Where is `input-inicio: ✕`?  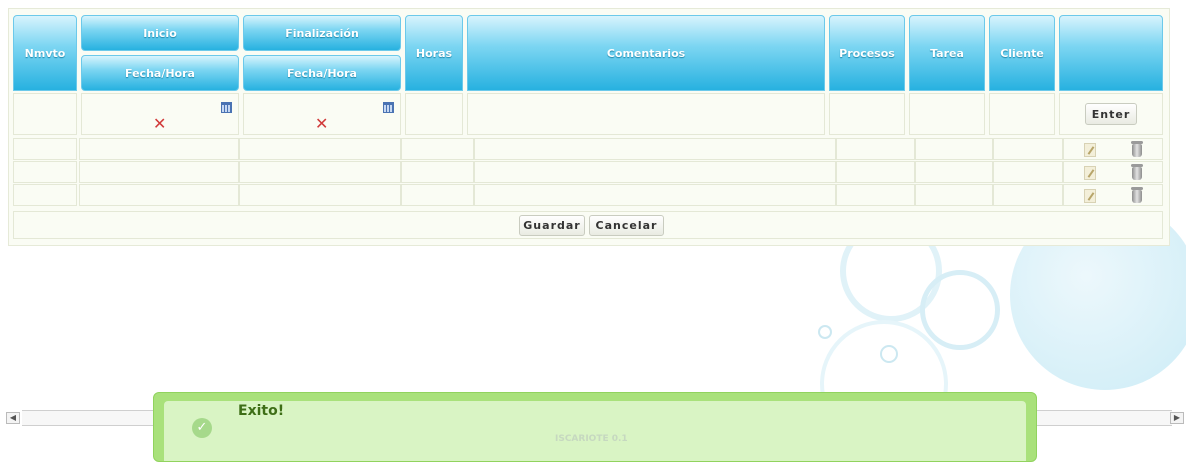
input-inicio: ✕ is located at coordinates (160, 114).